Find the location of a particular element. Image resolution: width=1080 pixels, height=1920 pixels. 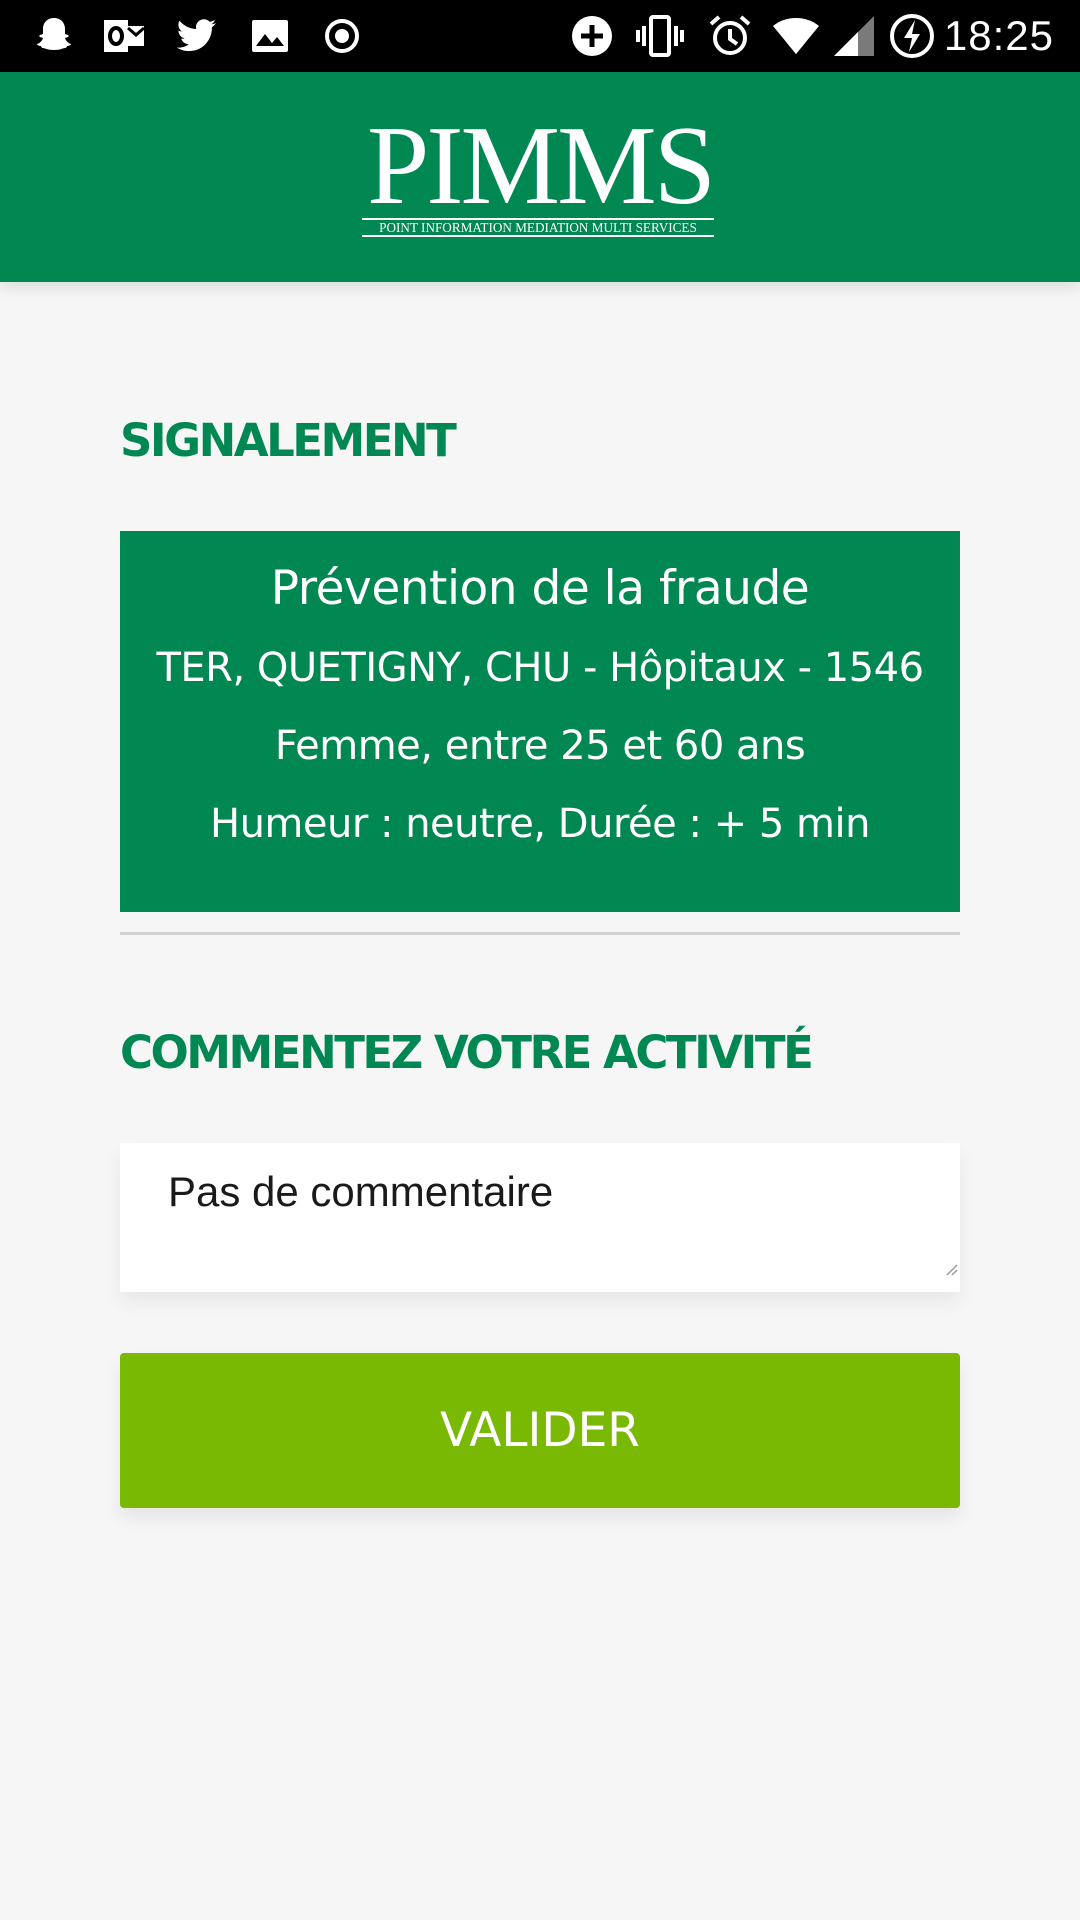

comment-section-title: COMMENTEZ VOTRE ACTIVITÉ is located at coordinates (467, 1052).